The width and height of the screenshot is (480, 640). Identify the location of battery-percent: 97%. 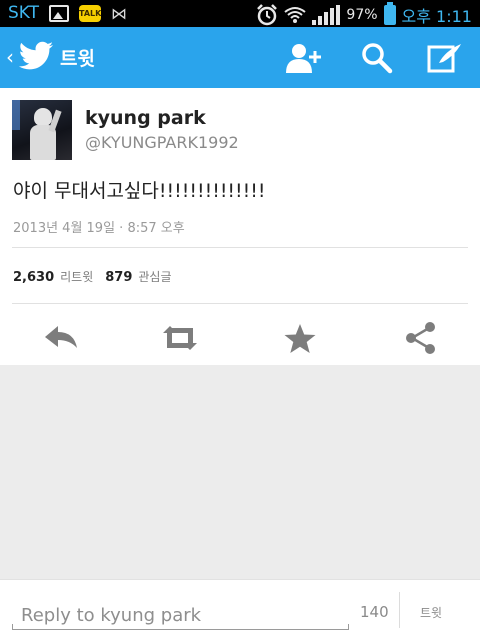
(362, 15).